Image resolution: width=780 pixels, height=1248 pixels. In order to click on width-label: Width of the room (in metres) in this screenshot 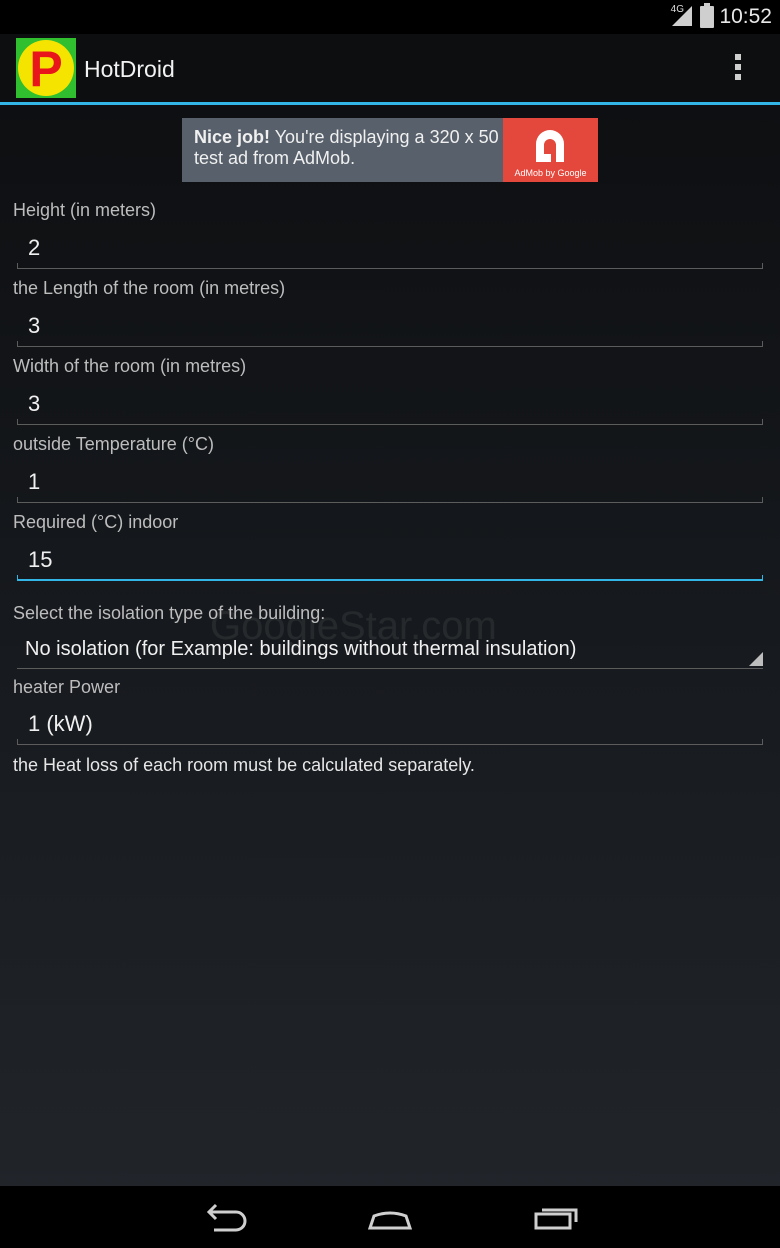, I will do `click(130, 366)`.